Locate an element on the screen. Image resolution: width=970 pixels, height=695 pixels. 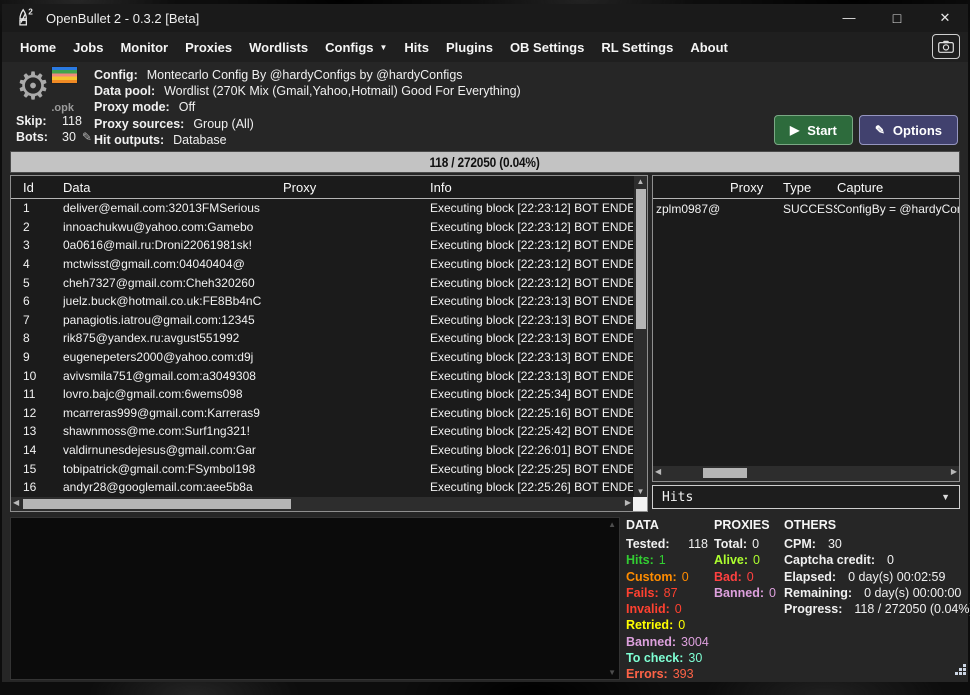
cell-id: 12 is located at coordinates (30, 412).